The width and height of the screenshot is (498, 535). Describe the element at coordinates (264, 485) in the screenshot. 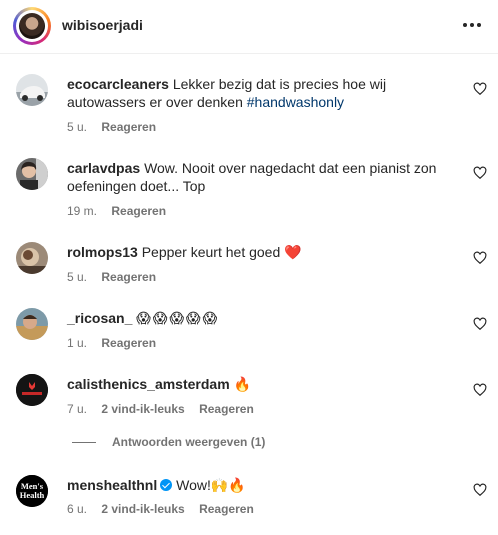

I see `comment-body: menshealthnl Wow!🙌🔥` at that location.